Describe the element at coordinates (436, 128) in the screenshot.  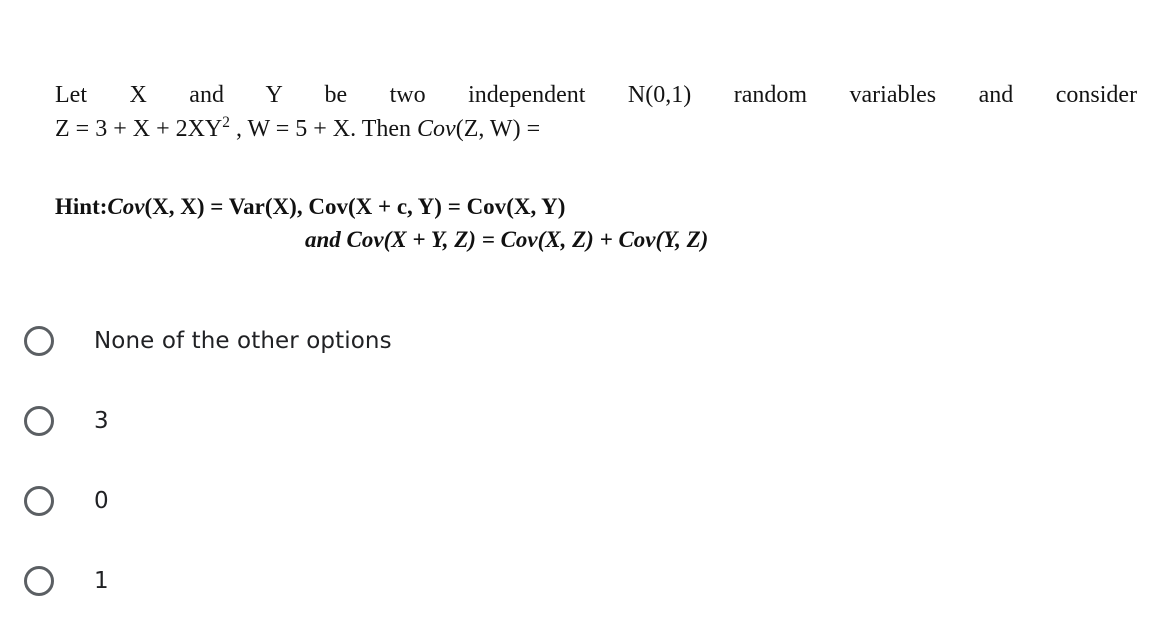
I see `cov-operator: Cov` at that location.